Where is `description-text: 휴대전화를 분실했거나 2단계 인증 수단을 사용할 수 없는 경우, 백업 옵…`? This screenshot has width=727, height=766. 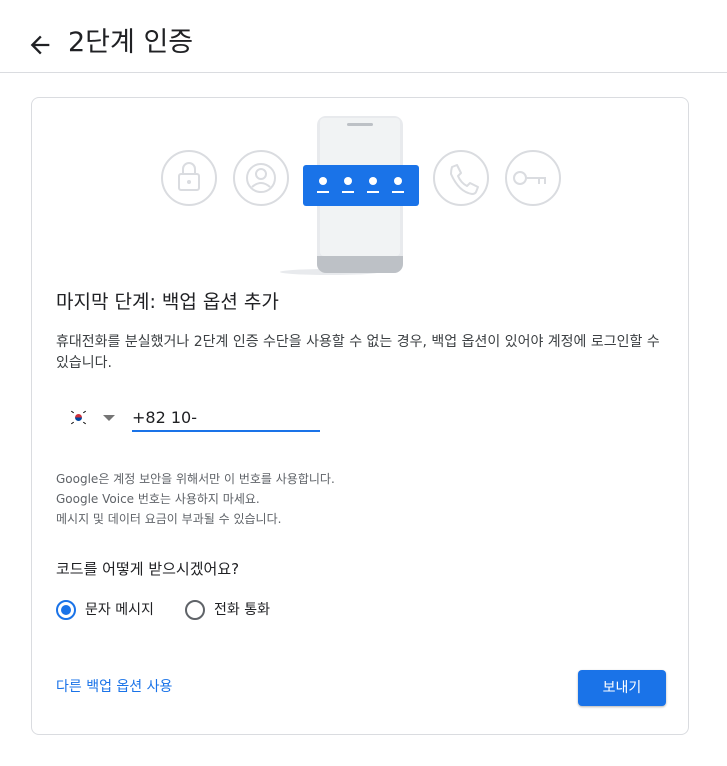
description-text: 휴대전화를 분실했거나 2단계 인증 수단을 사용할 수 없는 경우, 백업 옵… is located at coordinates (358, 352).